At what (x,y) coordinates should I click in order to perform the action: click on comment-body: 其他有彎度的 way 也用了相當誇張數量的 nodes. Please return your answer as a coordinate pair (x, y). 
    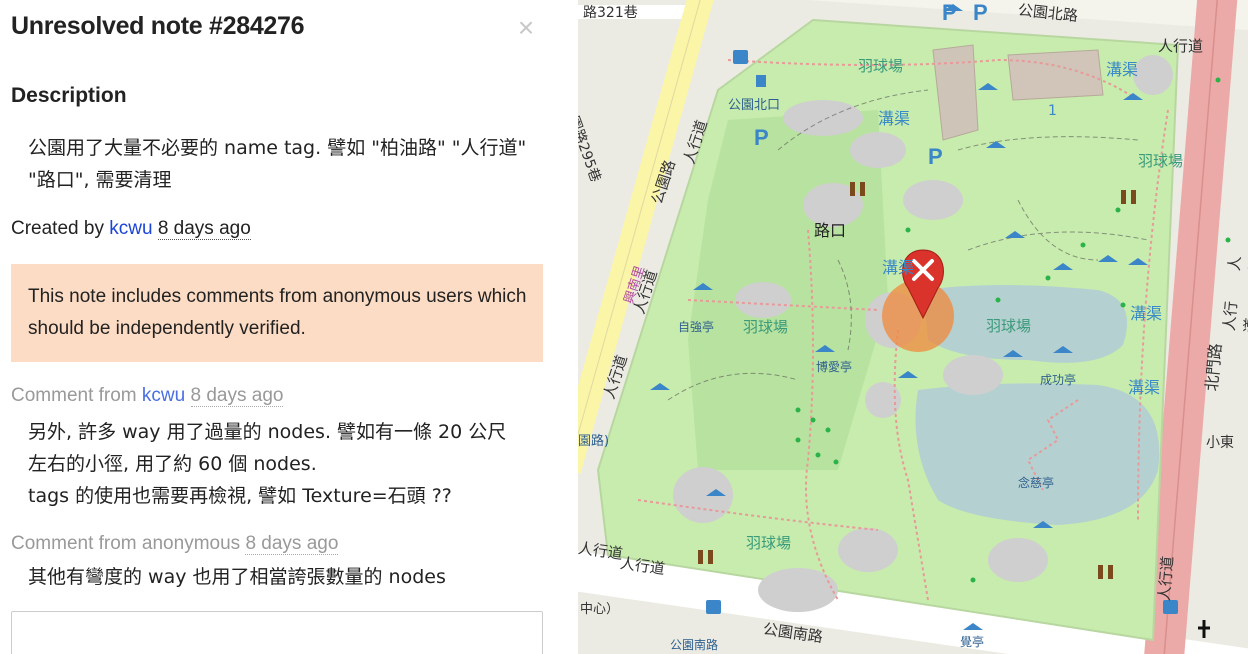
    Looking at the image, I should click on (288, 577).